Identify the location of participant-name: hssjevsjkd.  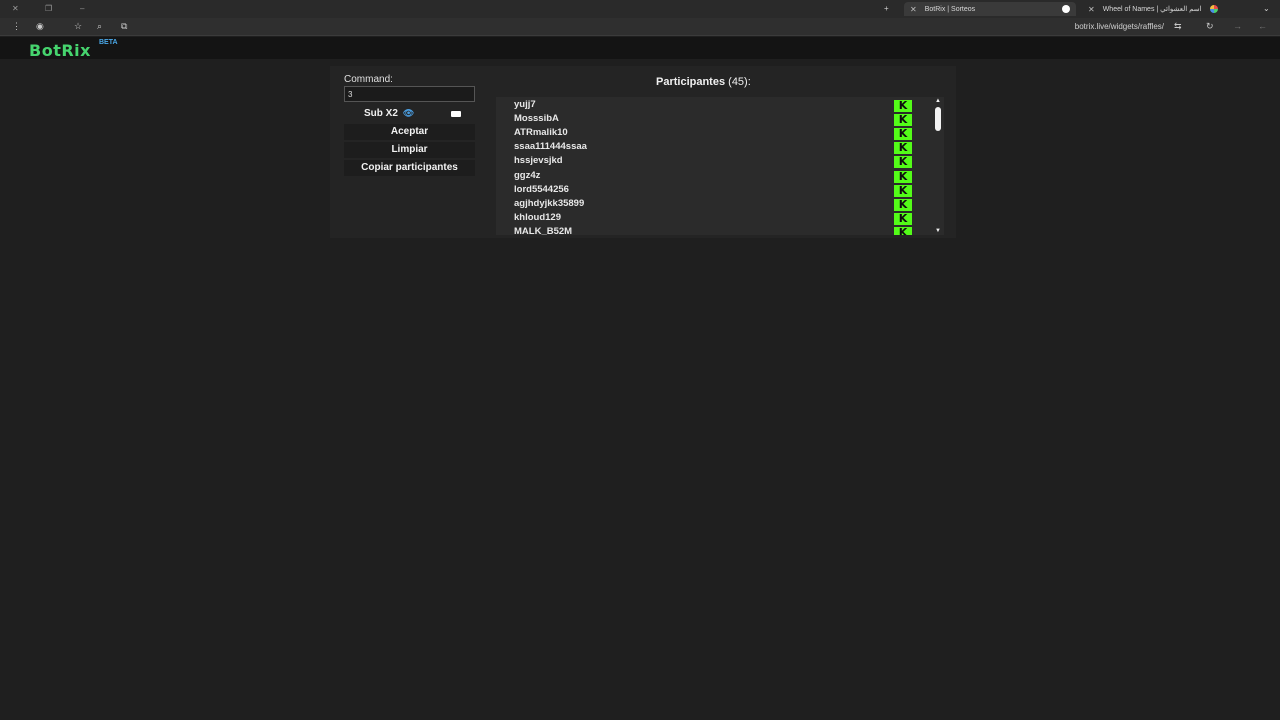
(538, 161).